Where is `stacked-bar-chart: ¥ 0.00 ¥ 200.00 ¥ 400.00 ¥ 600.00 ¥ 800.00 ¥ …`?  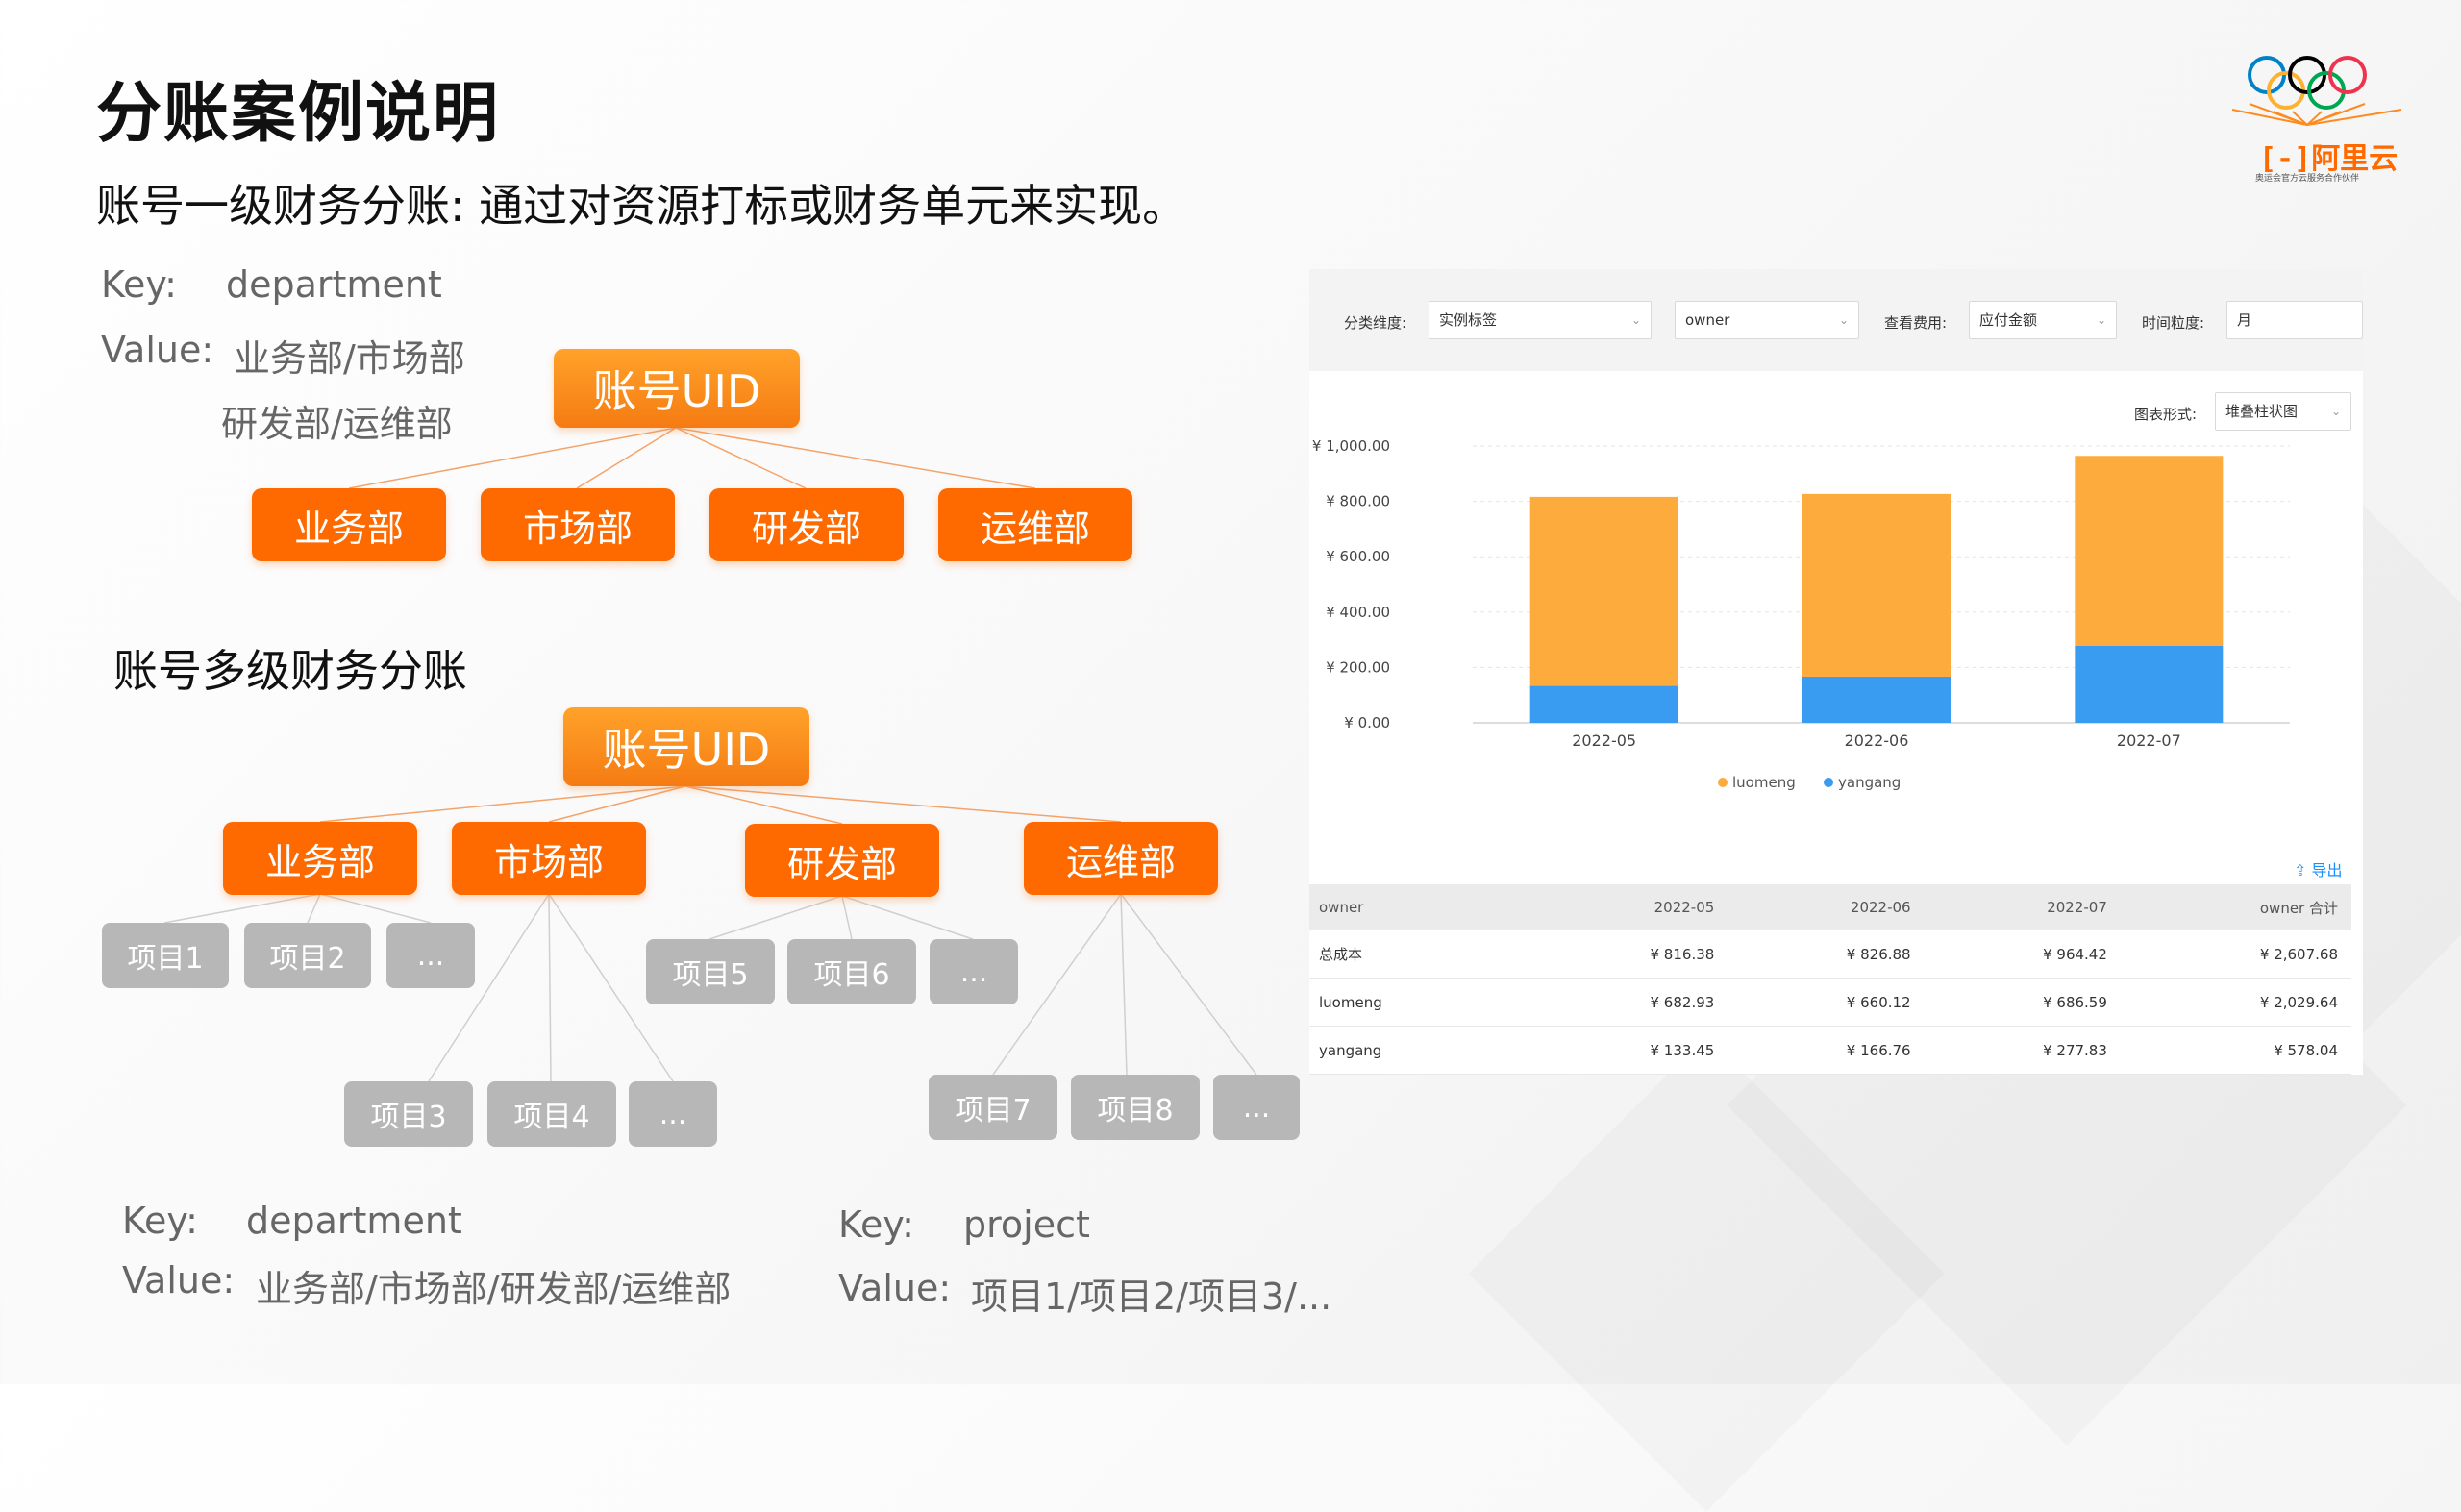 stacked-bar-chart: ¥ 0.00 ¥ 200.00 ¥ 400.00 ¥ 600.00 ¥ 800.00 ¥ … is located at coordinates (1801, 614).